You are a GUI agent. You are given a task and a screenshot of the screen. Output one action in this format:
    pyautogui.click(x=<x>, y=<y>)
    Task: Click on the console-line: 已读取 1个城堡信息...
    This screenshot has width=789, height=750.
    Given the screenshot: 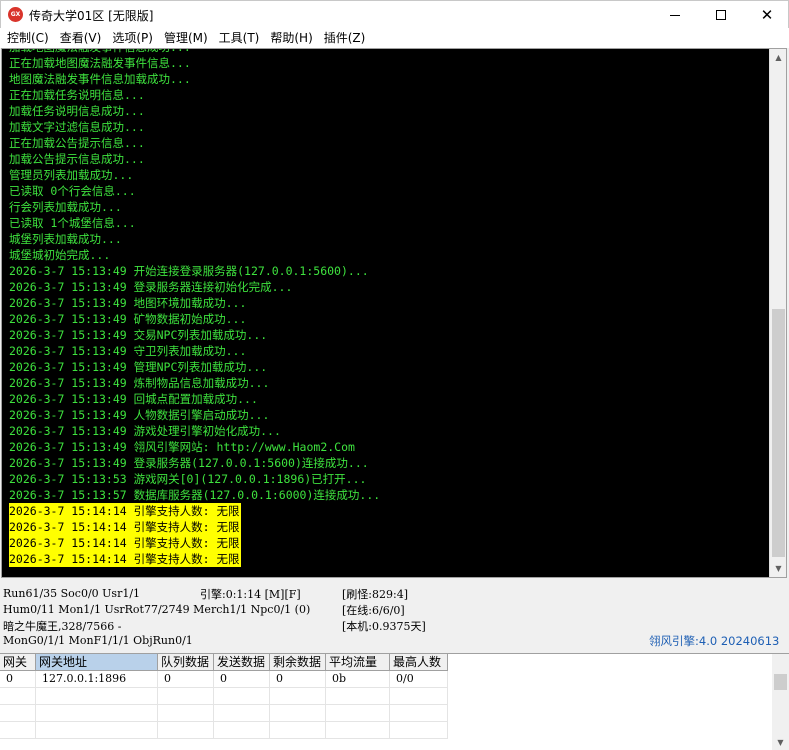 What is the action you would take?
    pyautogui.click(x=72, y=223)
    